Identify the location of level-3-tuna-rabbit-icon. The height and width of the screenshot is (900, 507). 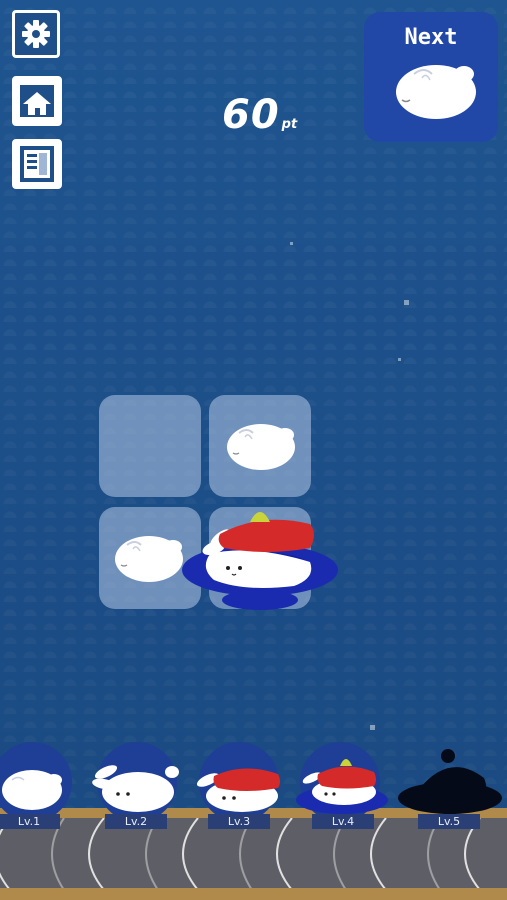
(238, 790).